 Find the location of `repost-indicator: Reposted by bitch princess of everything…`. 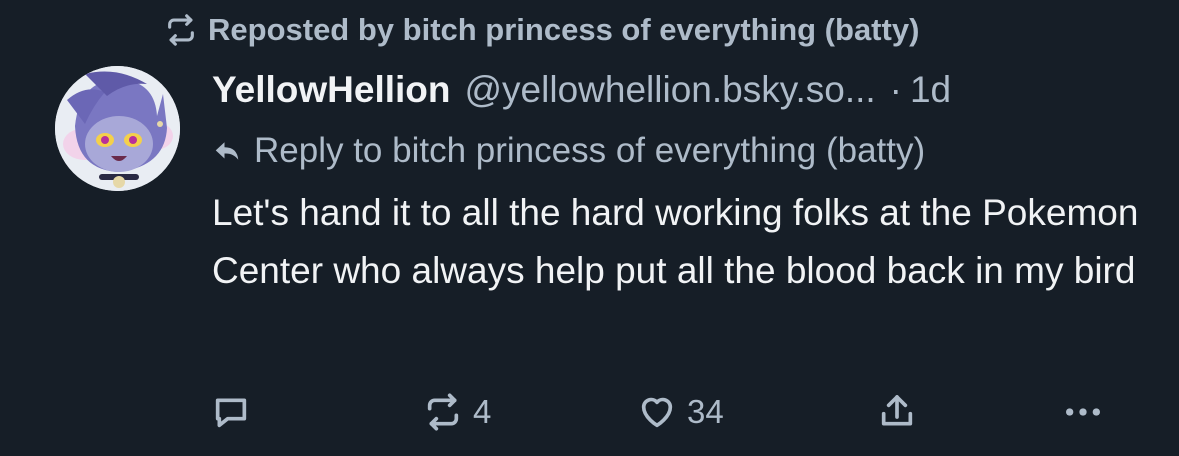

repost-indicator: Reposted by bitch princess of everything… is located at coordinates (541, 30).